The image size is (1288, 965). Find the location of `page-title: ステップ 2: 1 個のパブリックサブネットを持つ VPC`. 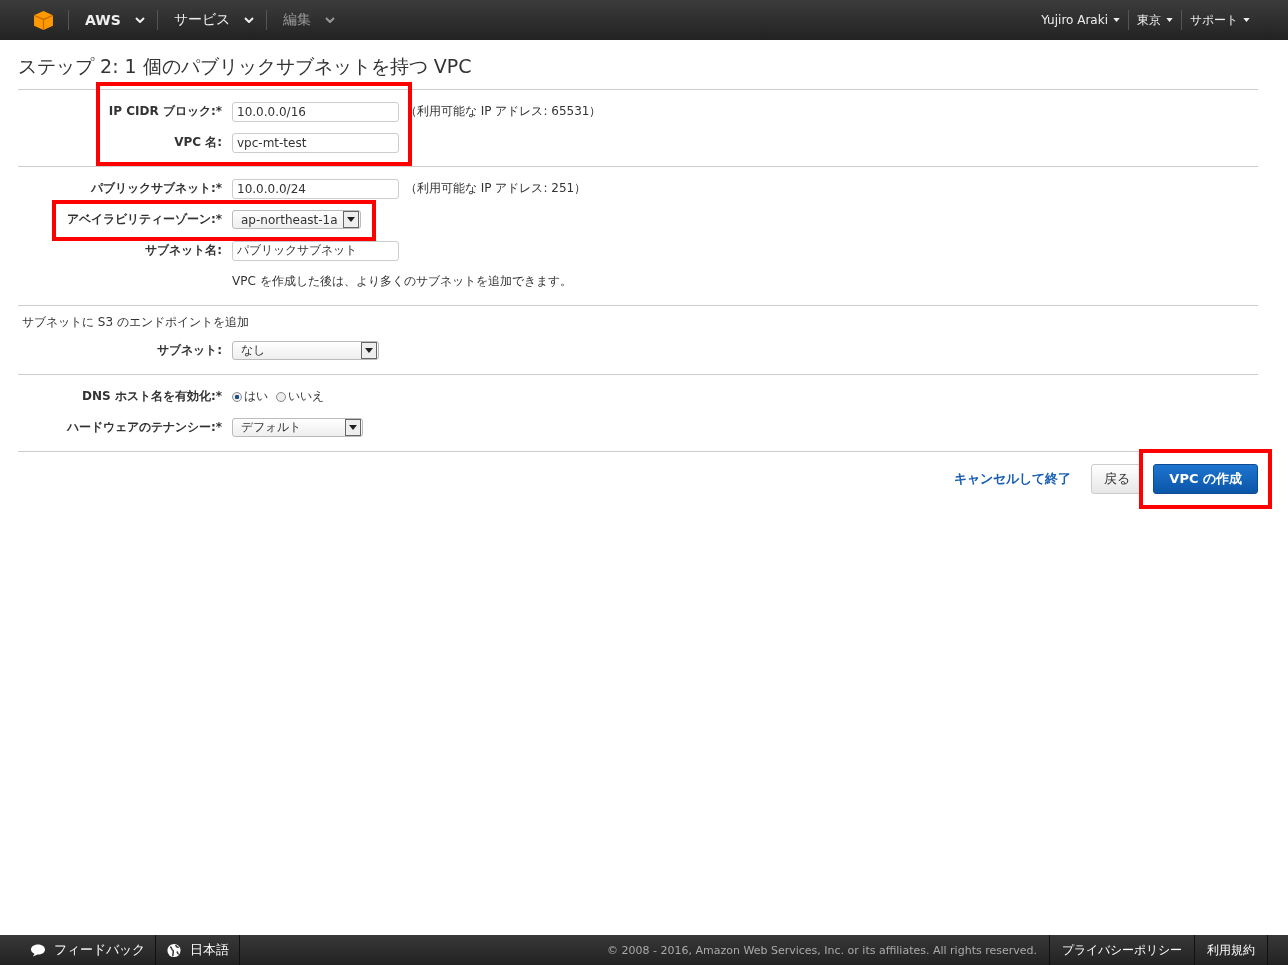

page-title: ステップ 2: 1 個のパブリックサブネットを持つ VPC is located at coordinates (638, 65).